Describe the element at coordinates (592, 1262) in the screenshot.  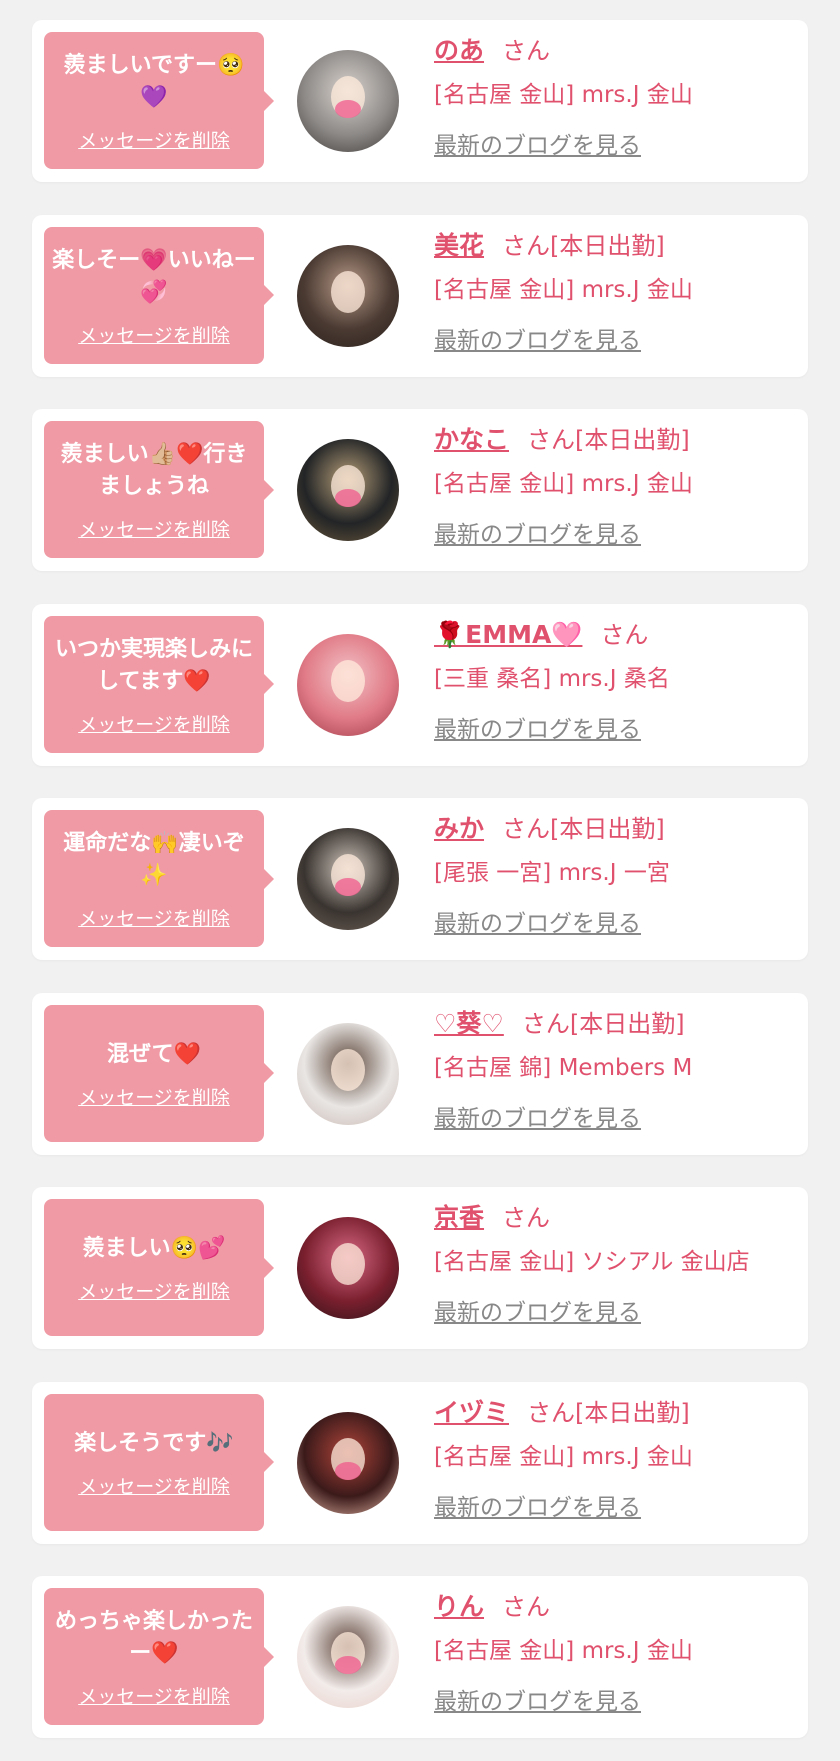
I see `shop-label: [名古屋 金山] ソシアル 金山店` at that location.